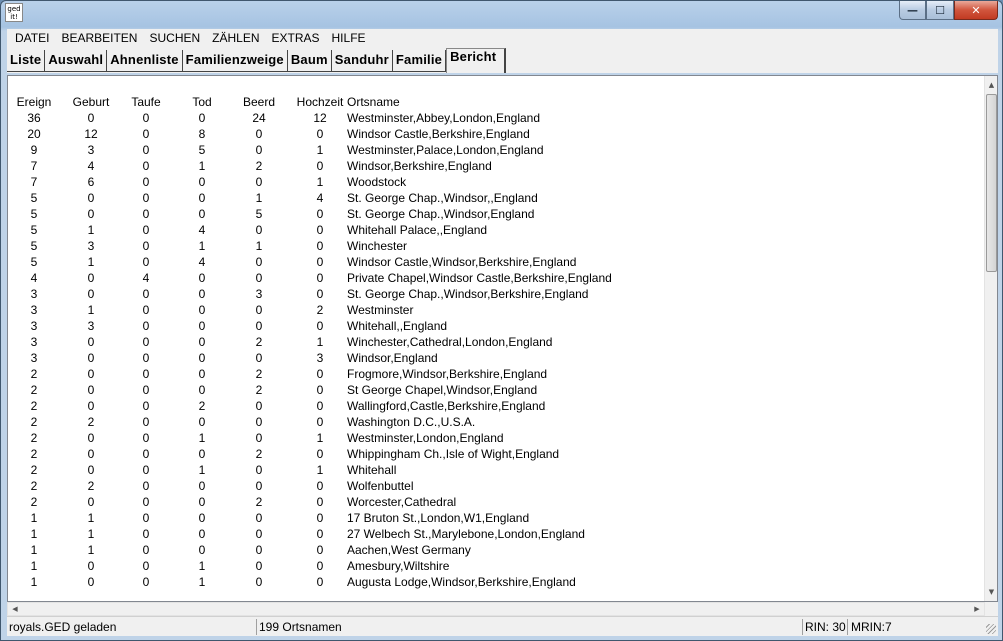 The height and width of the screenshot is (641, 1003). I want to click on table-row: 1 1 0 0 0 0 17 Bruton St.,London,W1,England, so click(497, 518).